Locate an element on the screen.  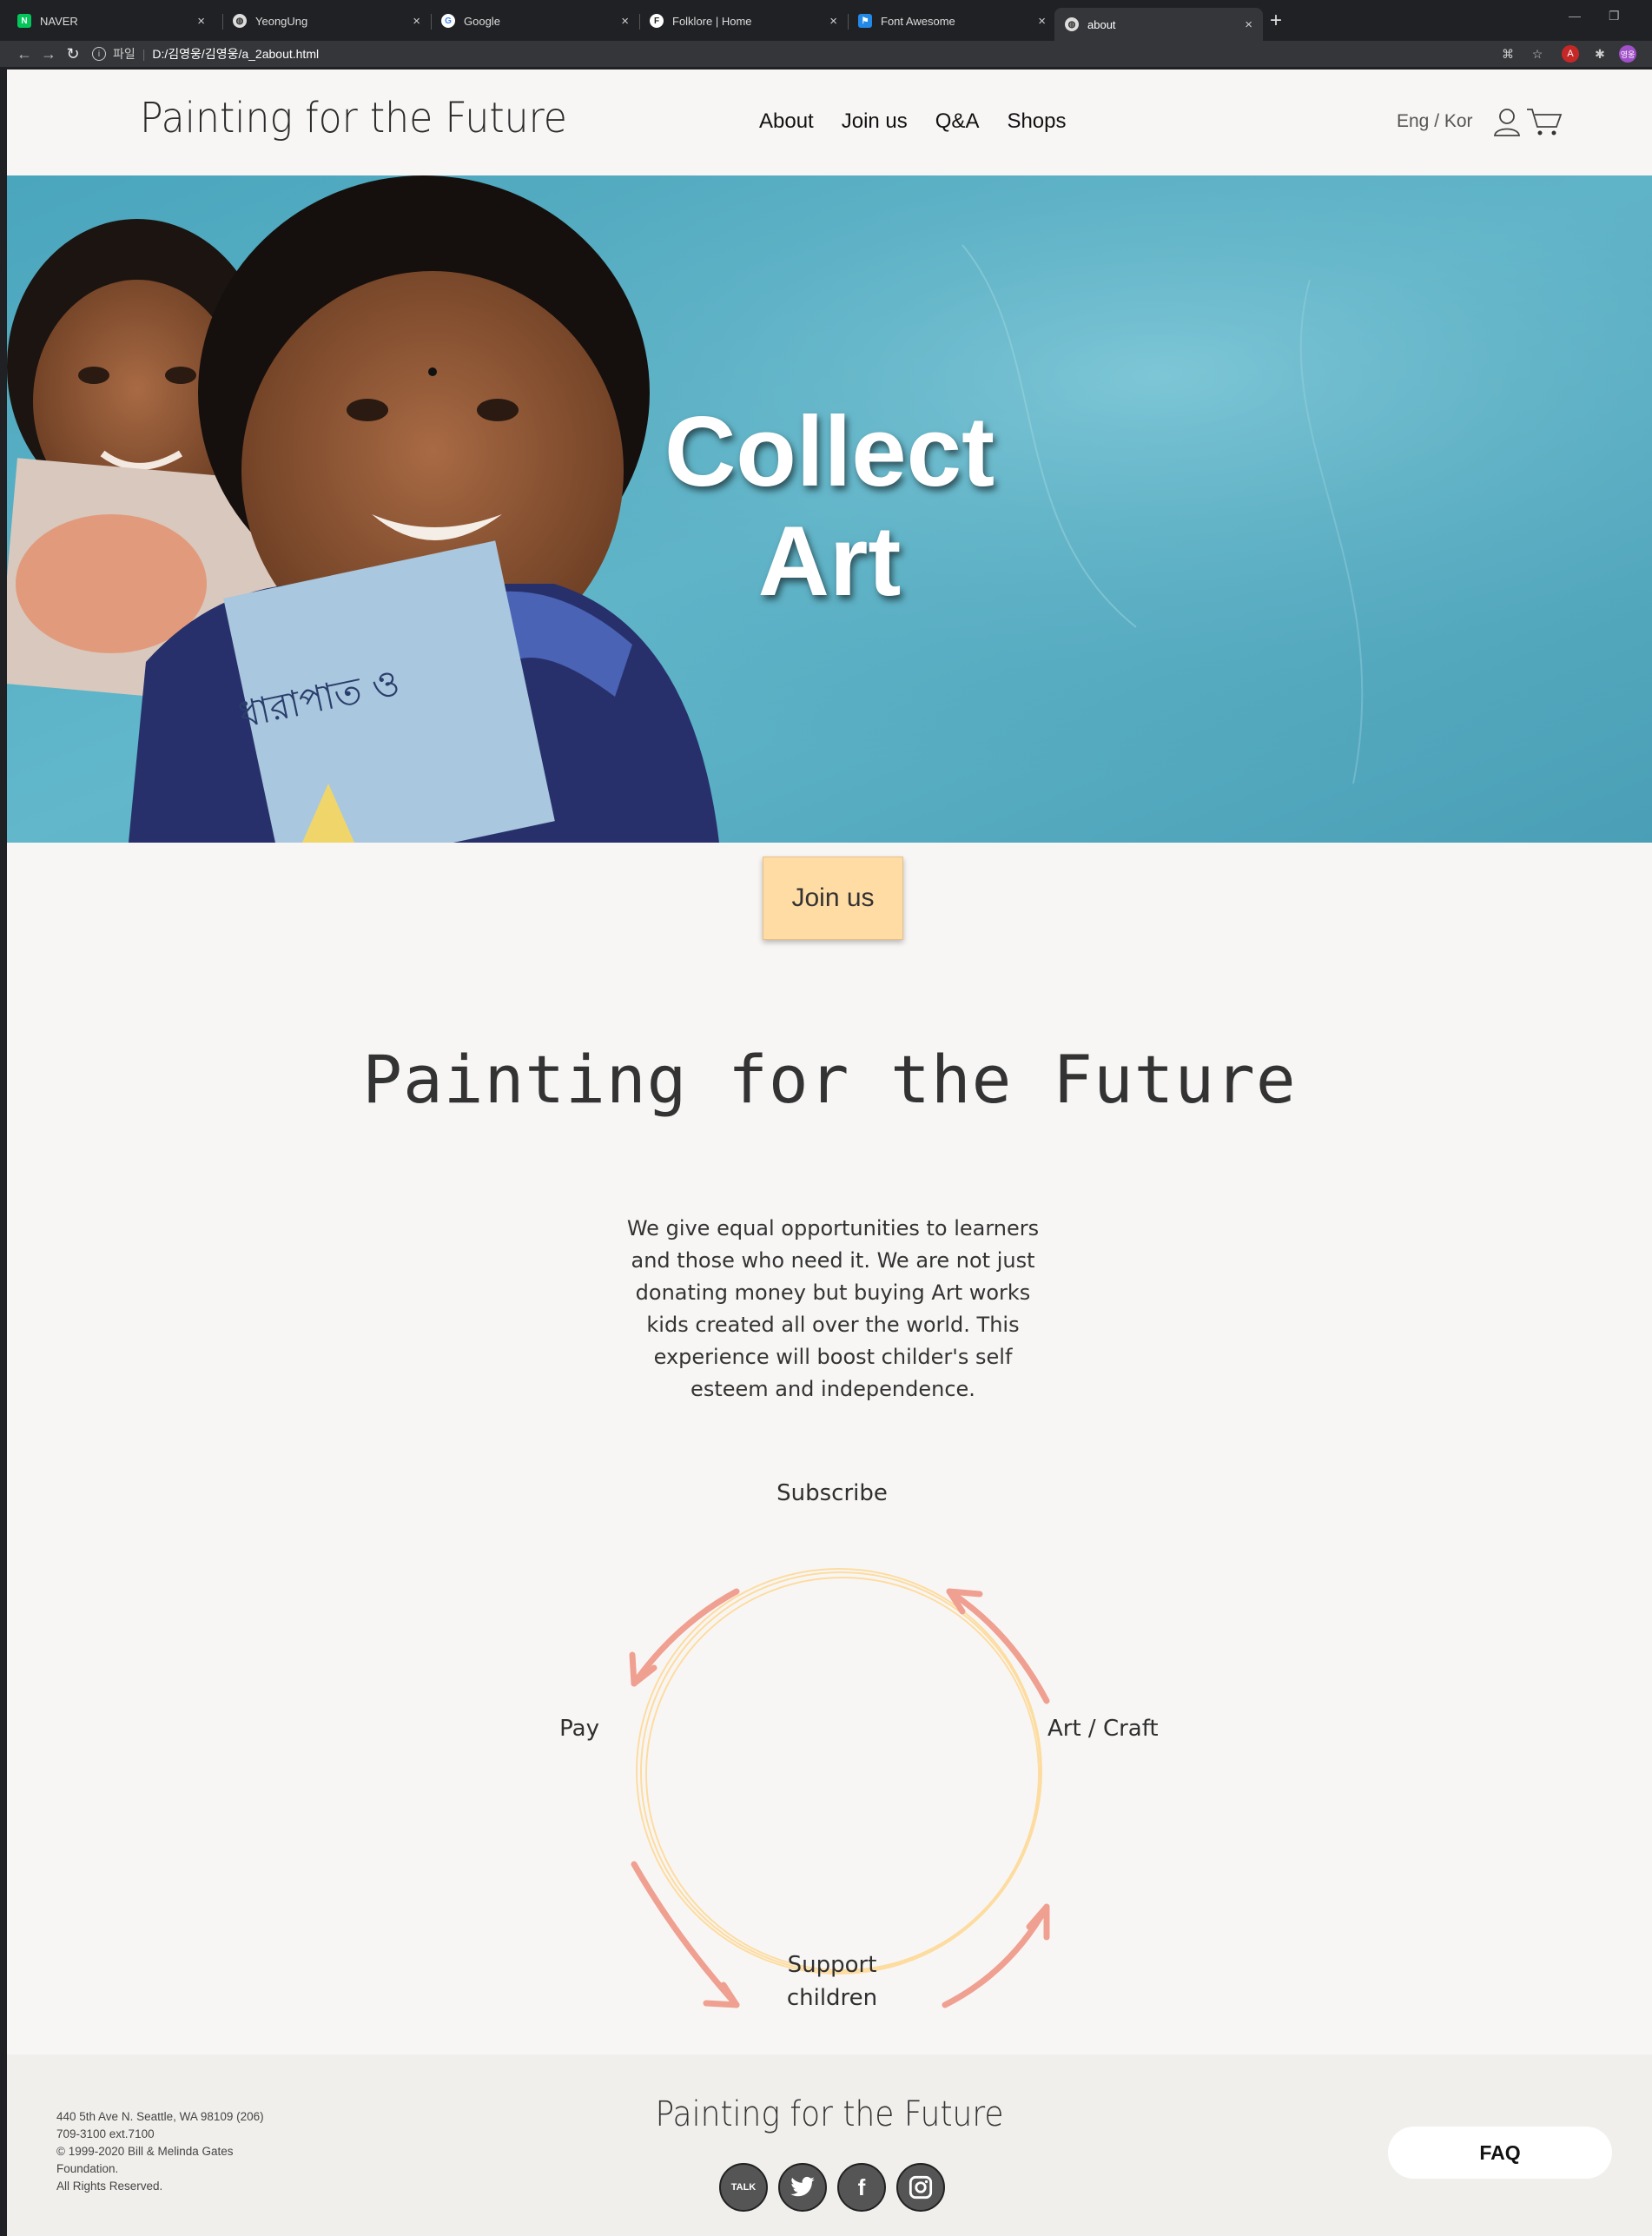
social-links: TALK f is located at coordinates (832, 2187).